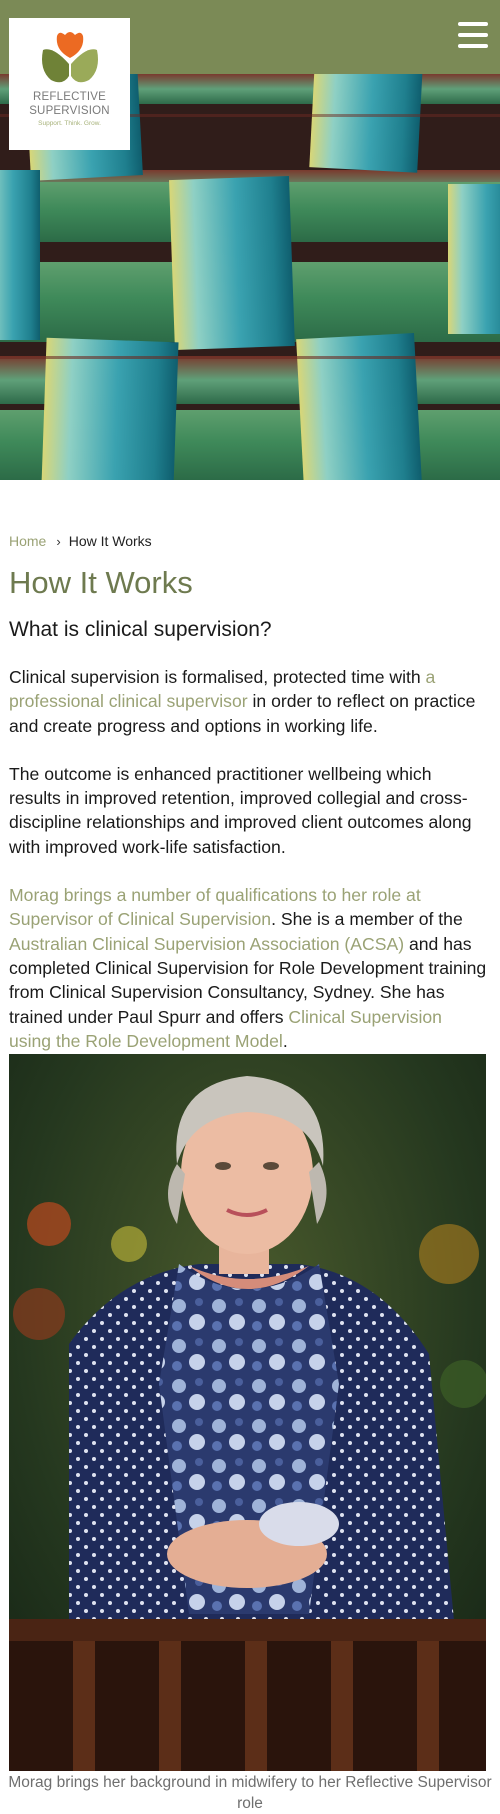 This screenshot has width=500, height=1814. I want to click on tulip-logo-icon, so click(69, 57).